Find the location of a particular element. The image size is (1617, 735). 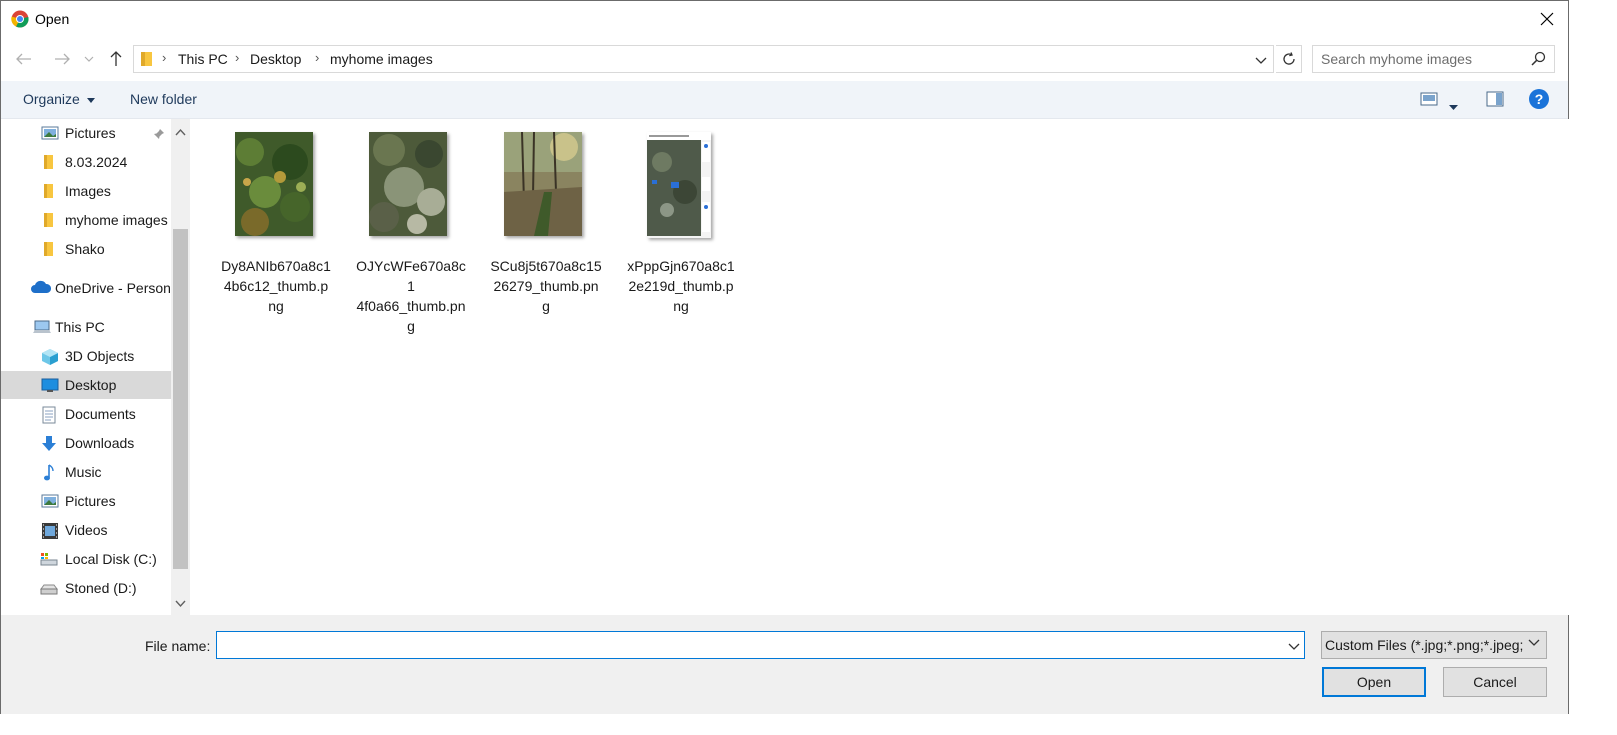

refresh-button is located at coordinates (1289, 59).